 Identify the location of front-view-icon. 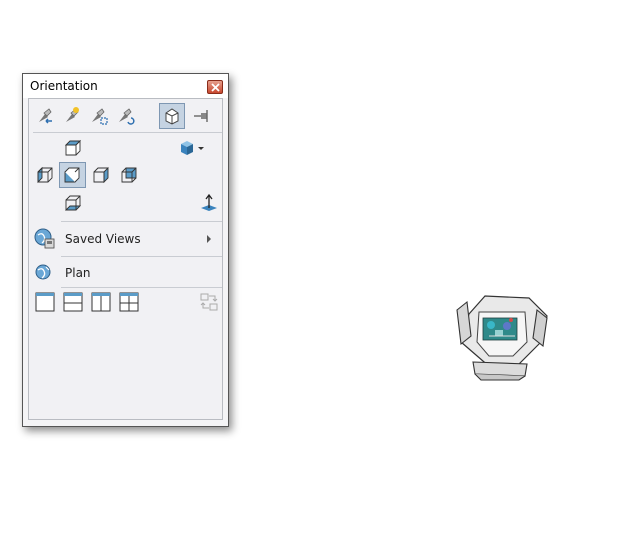
(72, 175).